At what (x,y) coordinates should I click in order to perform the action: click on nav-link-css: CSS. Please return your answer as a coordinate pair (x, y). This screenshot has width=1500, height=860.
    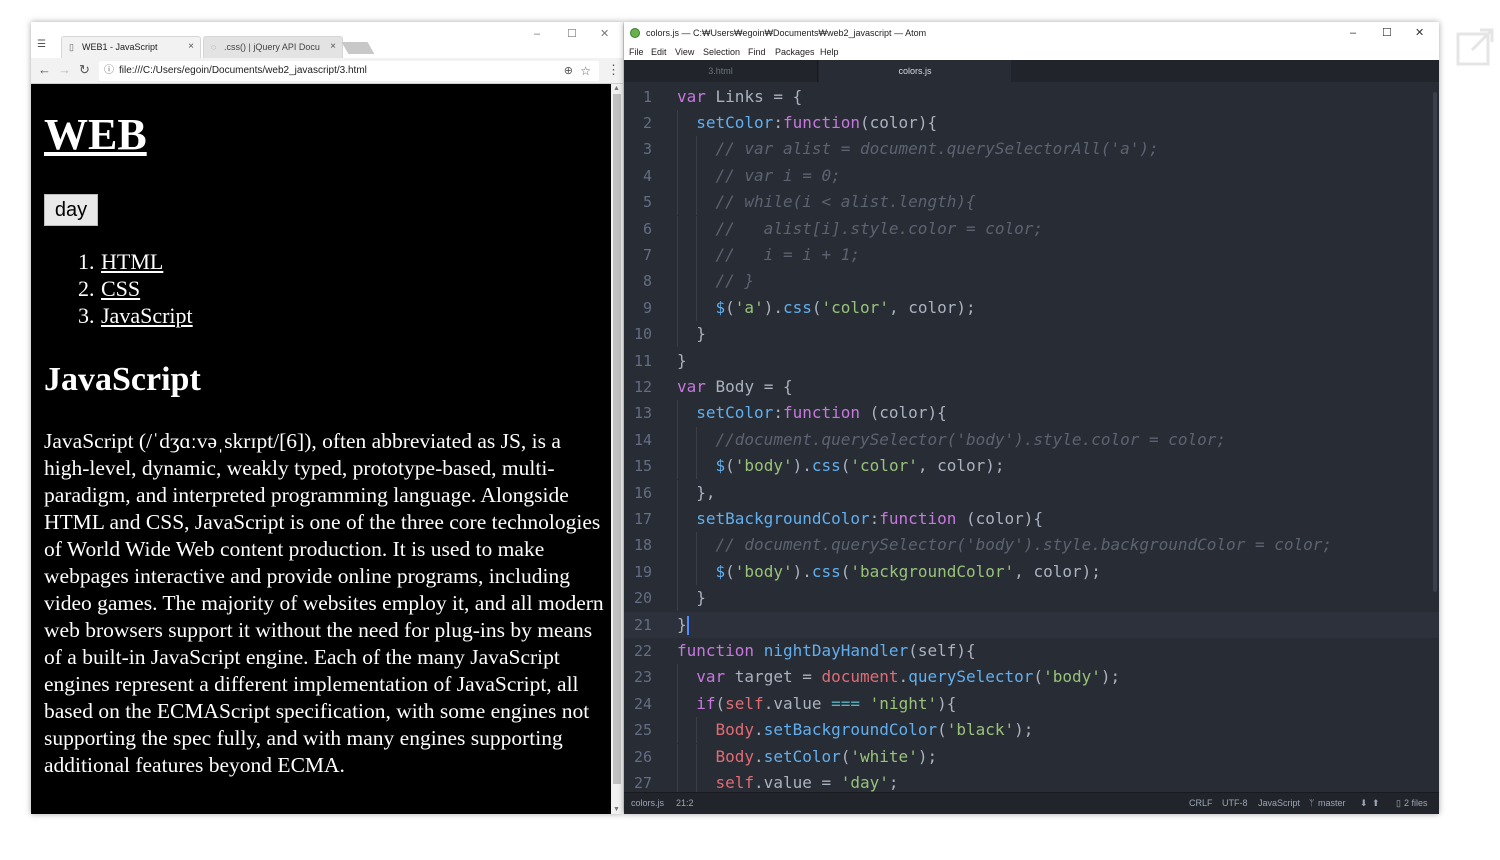
    Looking at the image, I should click on (120, 288).